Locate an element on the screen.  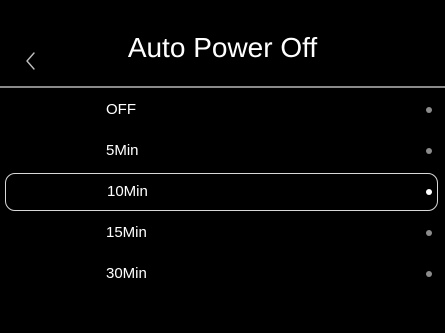
option-label: 15Min is located at coordinates (126, 232).